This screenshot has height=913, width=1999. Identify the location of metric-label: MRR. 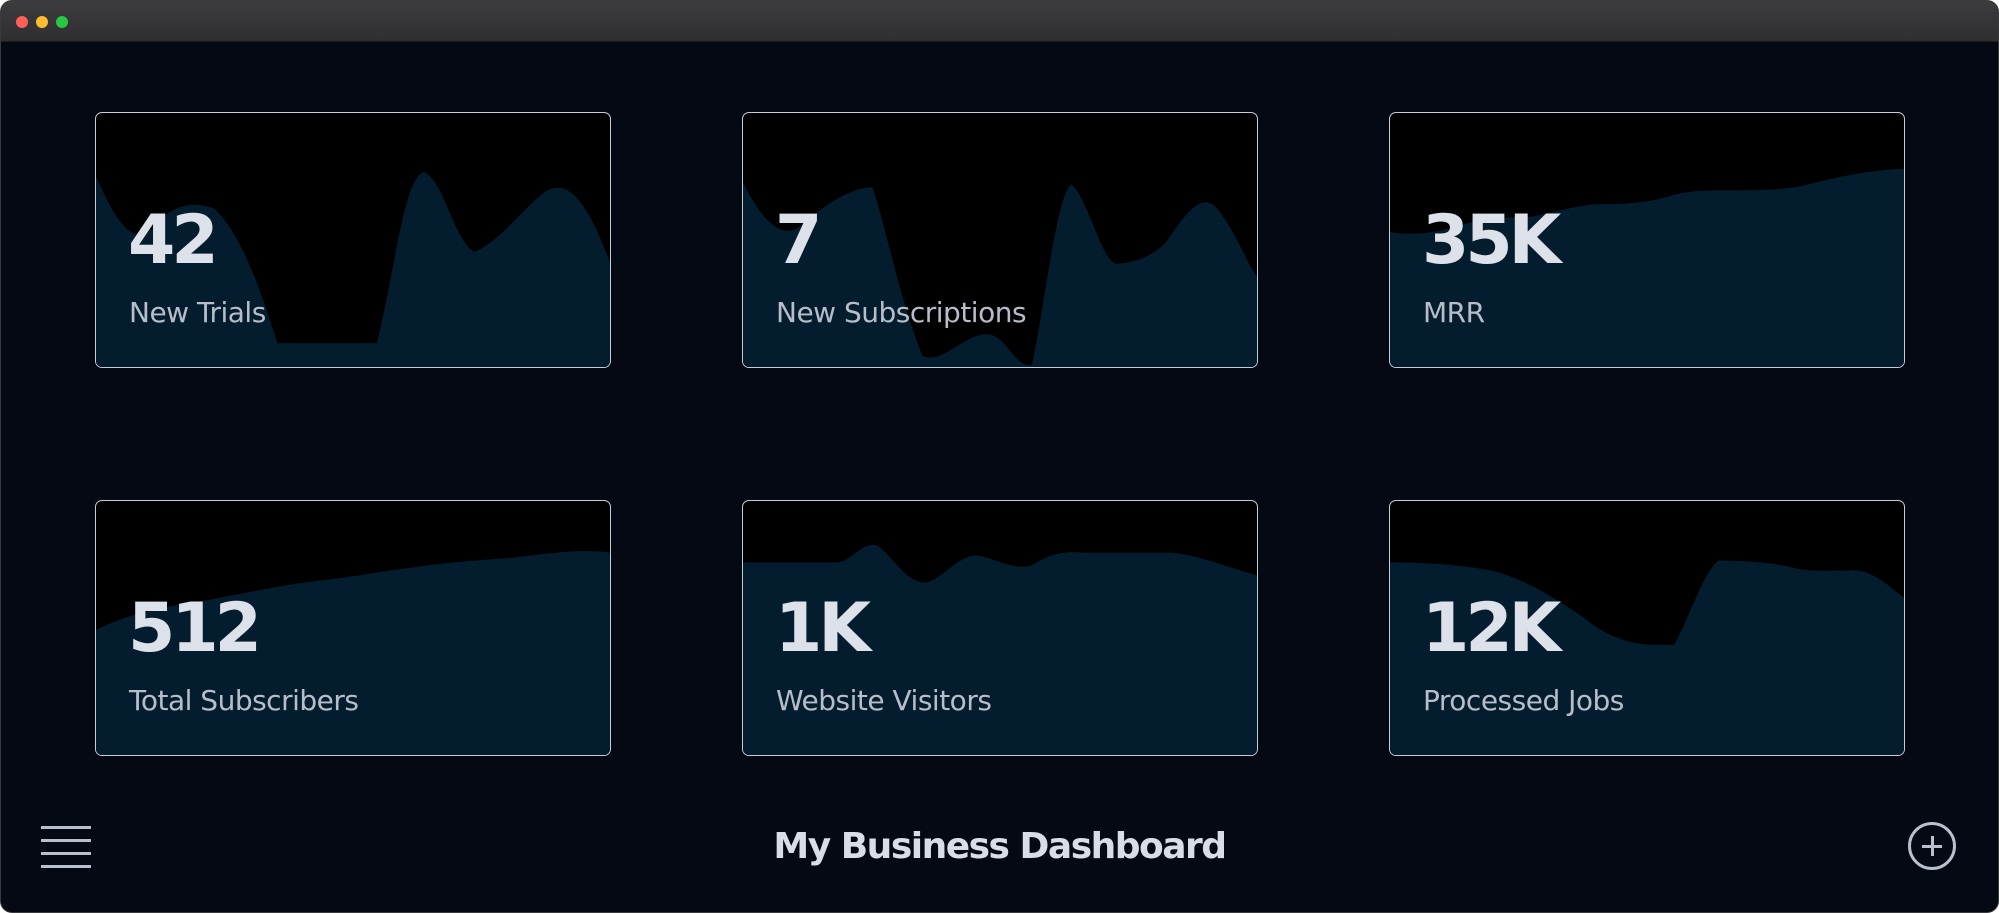
(1454, 312).